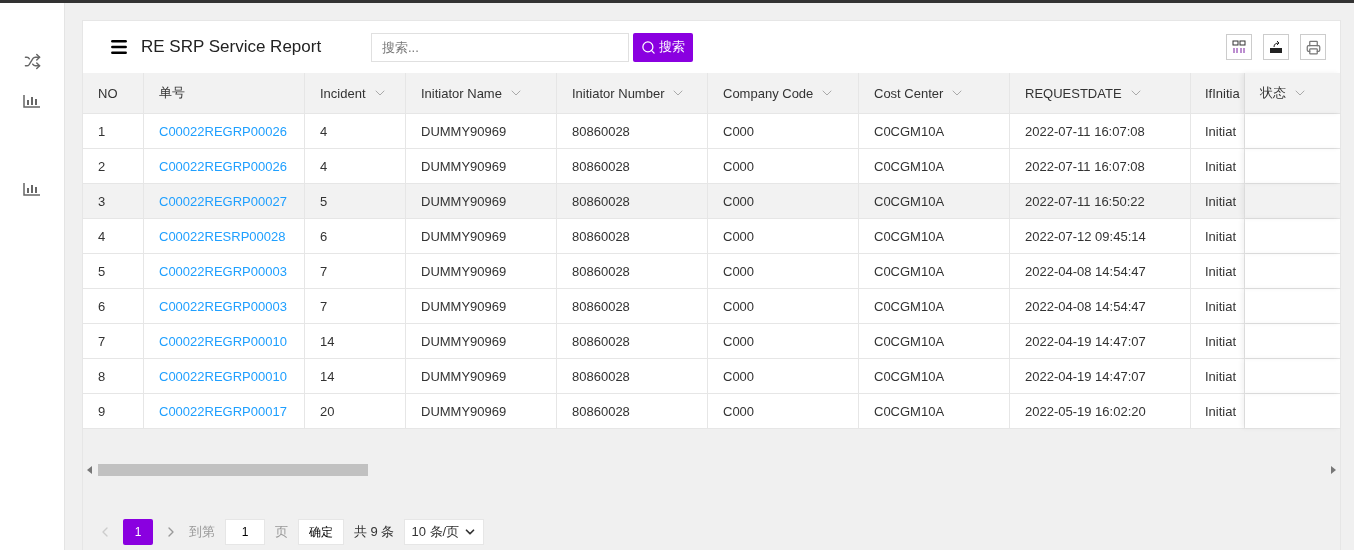 The width and height of the screenshot is (1354, 550). I want to click on menu-icon, so click(119, 47).